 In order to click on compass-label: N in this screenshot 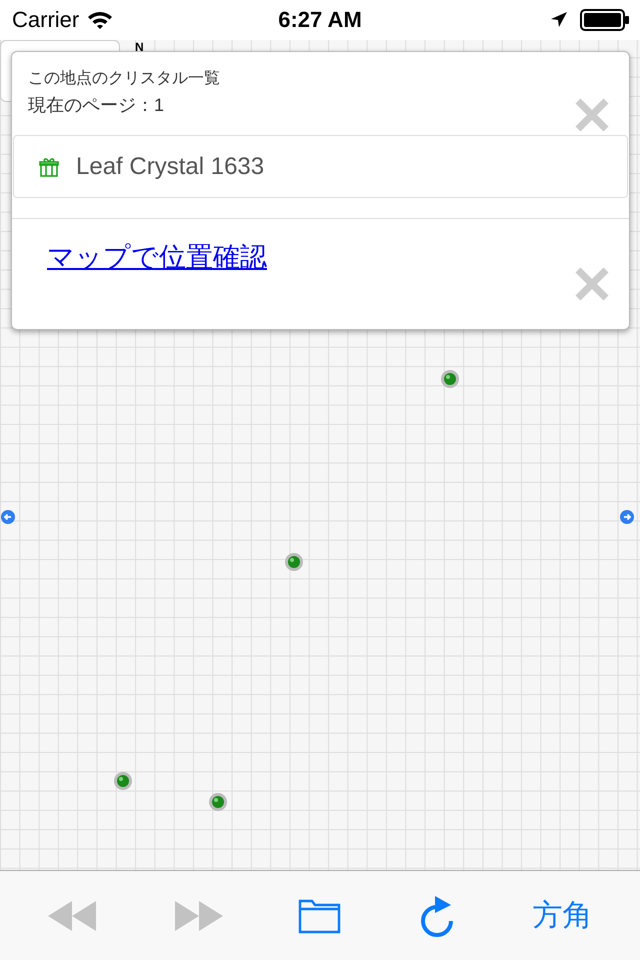, I will do `click(139, 47)`.